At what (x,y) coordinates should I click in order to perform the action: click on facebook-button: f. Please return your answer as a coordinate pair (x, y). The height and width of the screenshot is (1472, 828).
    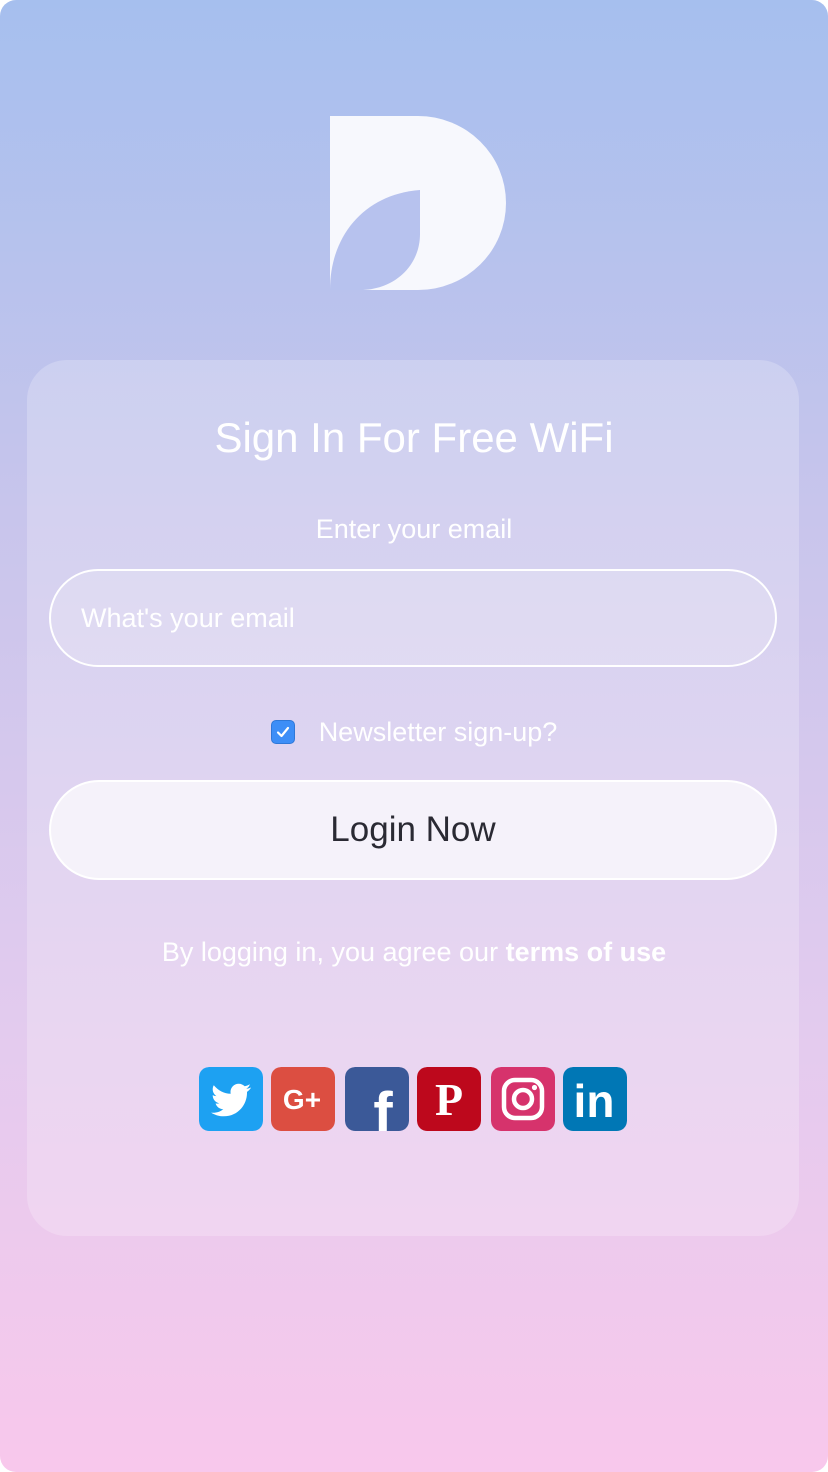
    Looking at the image, I should click on (377, 1099).